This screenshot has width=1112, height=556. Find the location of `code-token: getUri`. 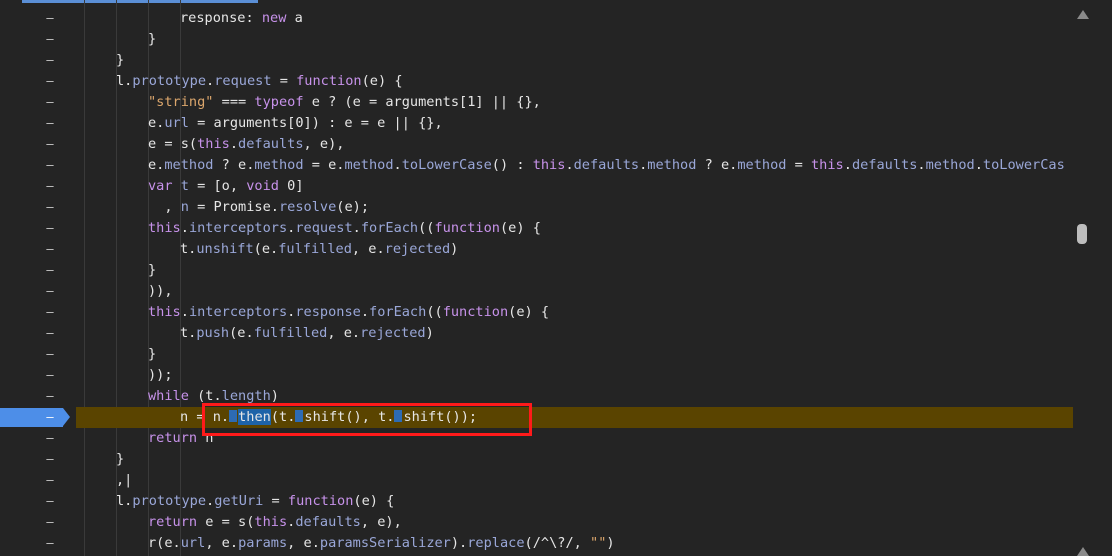

code-token: getUri is located at coordinates (239, 501).